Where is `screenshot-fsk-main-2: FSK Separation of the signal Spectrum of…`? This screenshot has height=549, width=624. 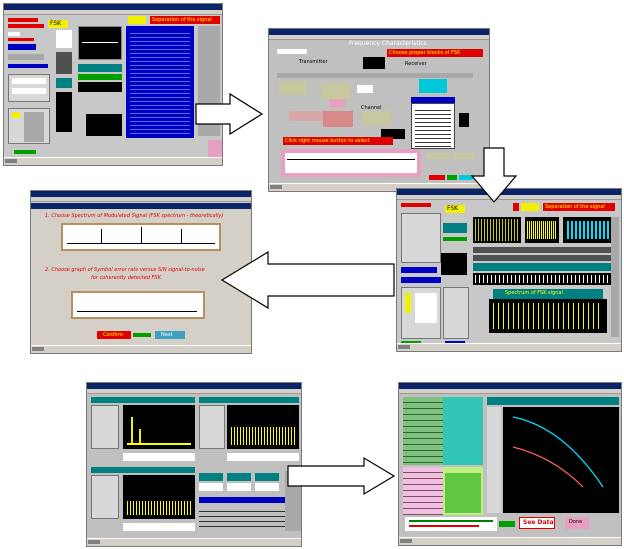 screenshot-fsk-main-2: FSK Separation of the signal Spectrum of… is located at coordinates (509, 270).